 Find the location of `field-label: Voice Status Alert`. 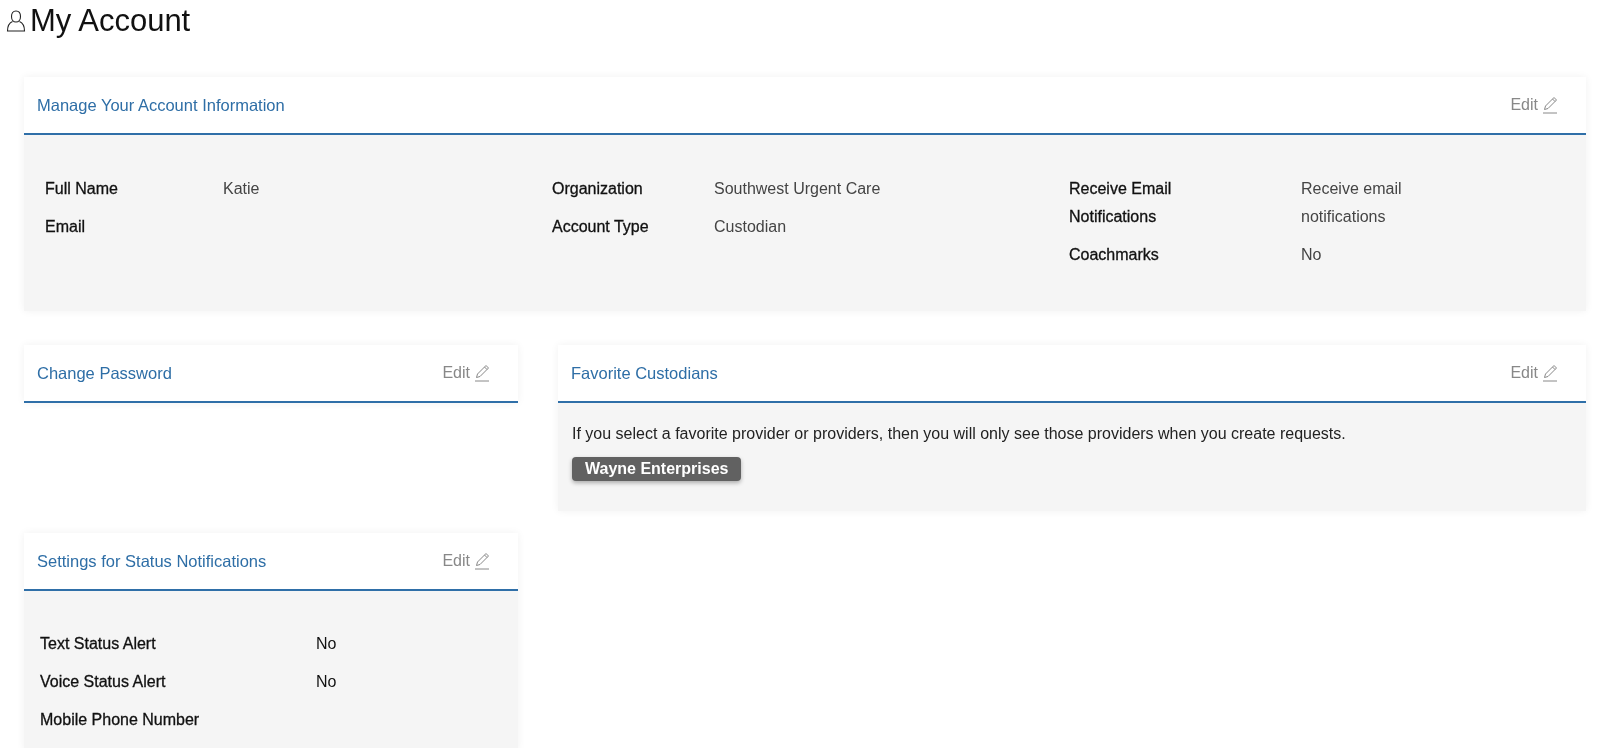

field-label: Voice Status Alert is located at coordinates (103, 682).